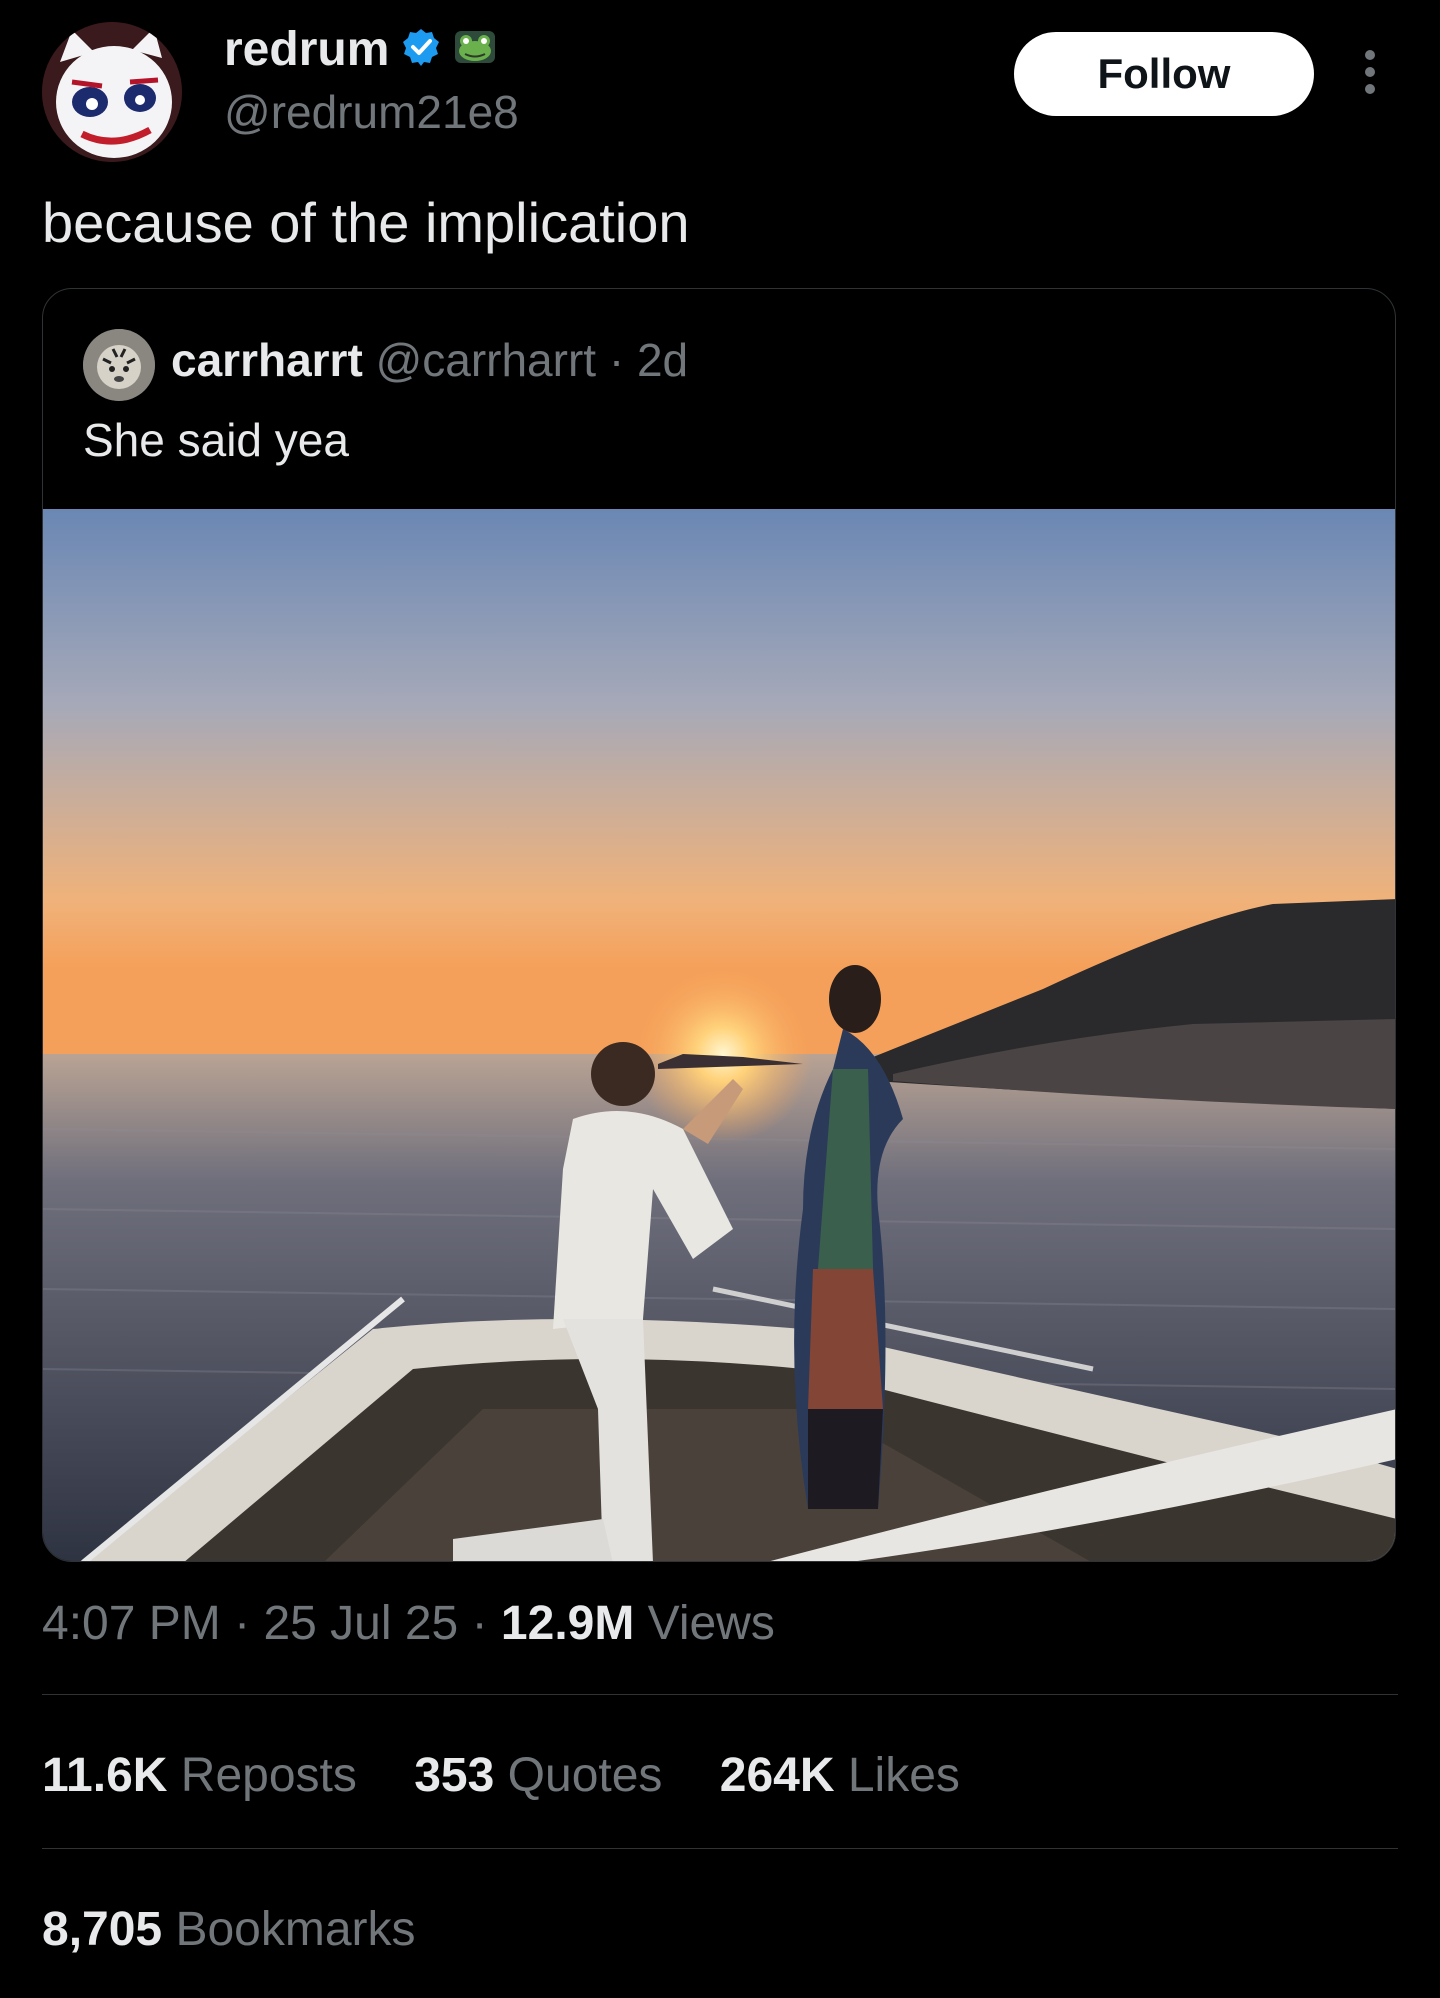 The height and width of the screenshot is (1998, 1440). Describe the element at coordinates (267, 360) in the screenshot. I see `quoted-display-name: carrharrt` at that location.